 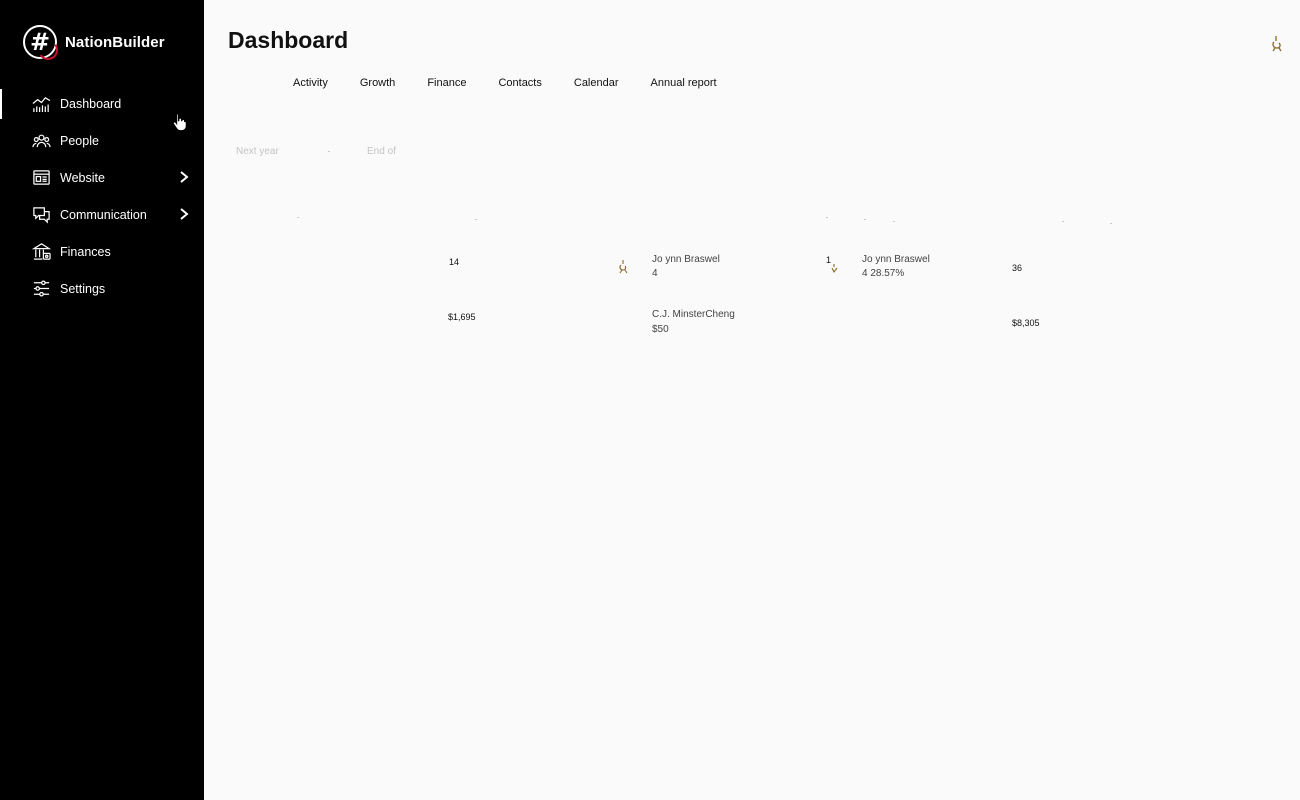 What do you see at coordinates (82, 177) in the screenshot?
I see `sidebar-item-label: Website` at bounding box center [82, 177].